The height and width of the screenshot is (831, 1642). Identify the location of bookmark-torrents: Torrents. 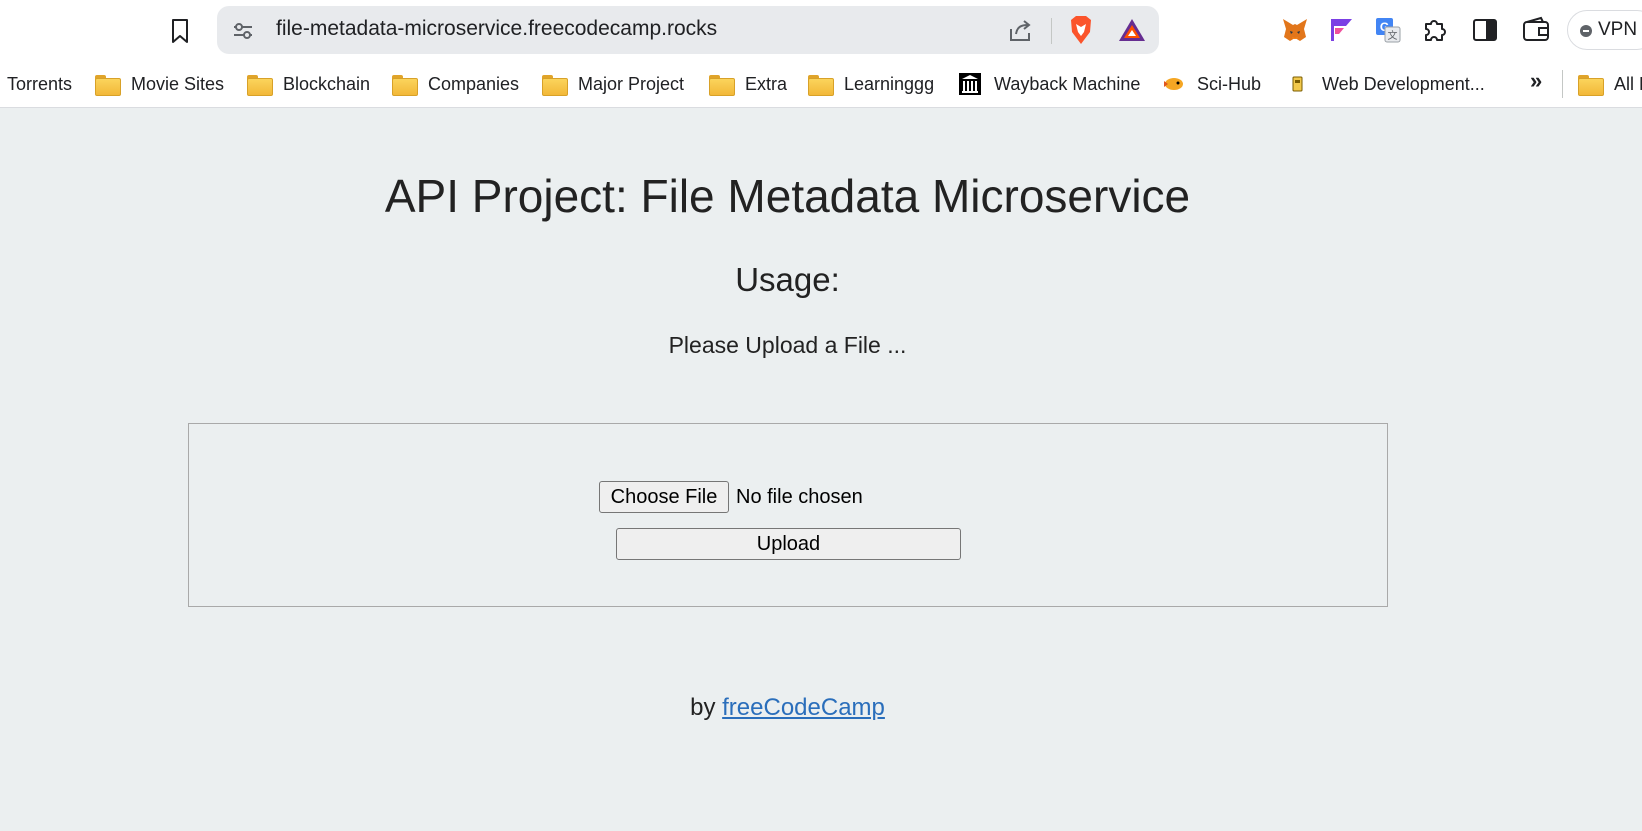
(39, 84).